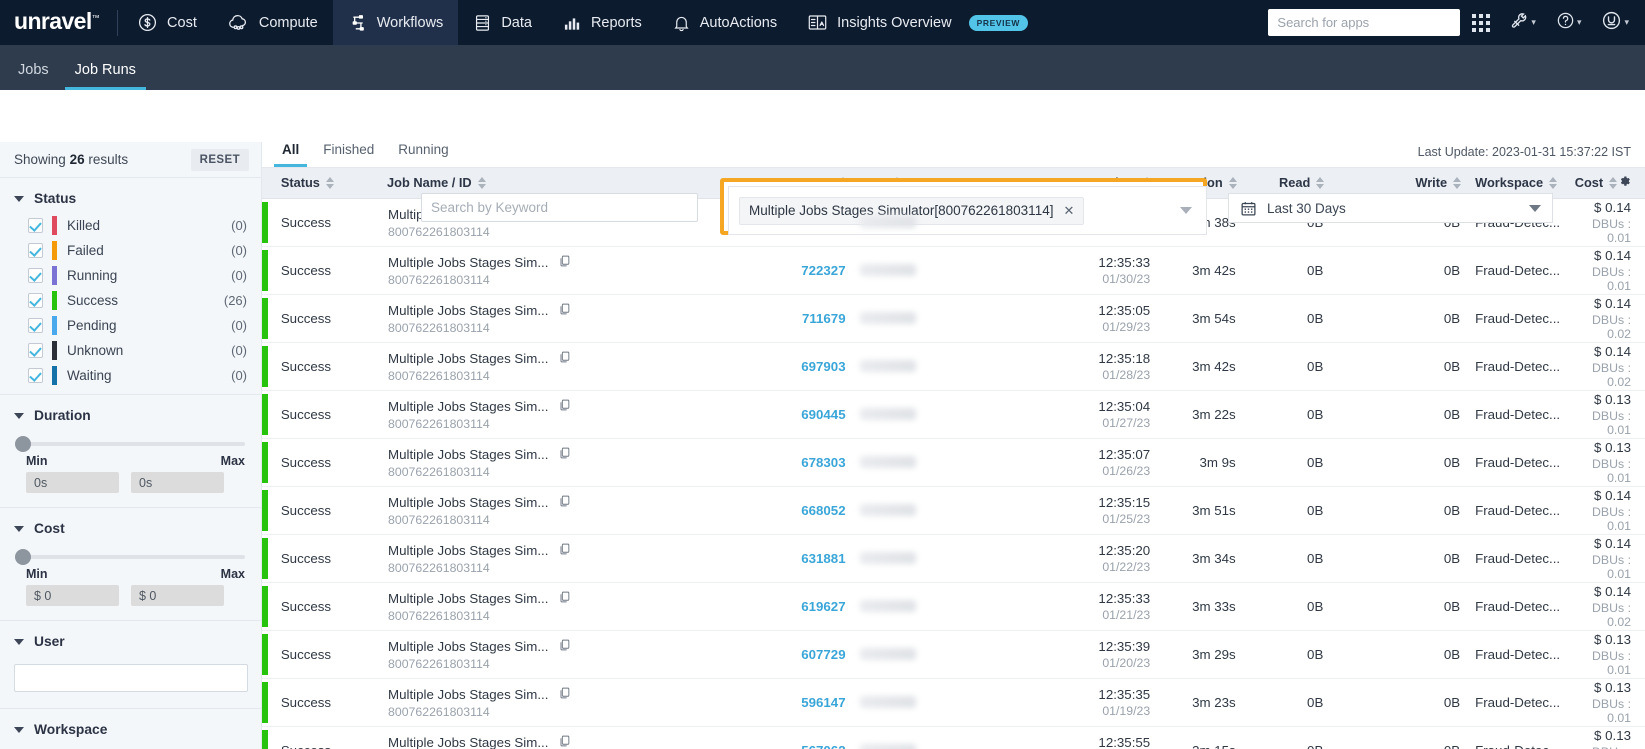 Image resolution: width=1645 pixels, height=749 pixels. Describe the element at coordinates (130, 529) in the screenshot. I see `cost-filter-header: Cost` at that location.